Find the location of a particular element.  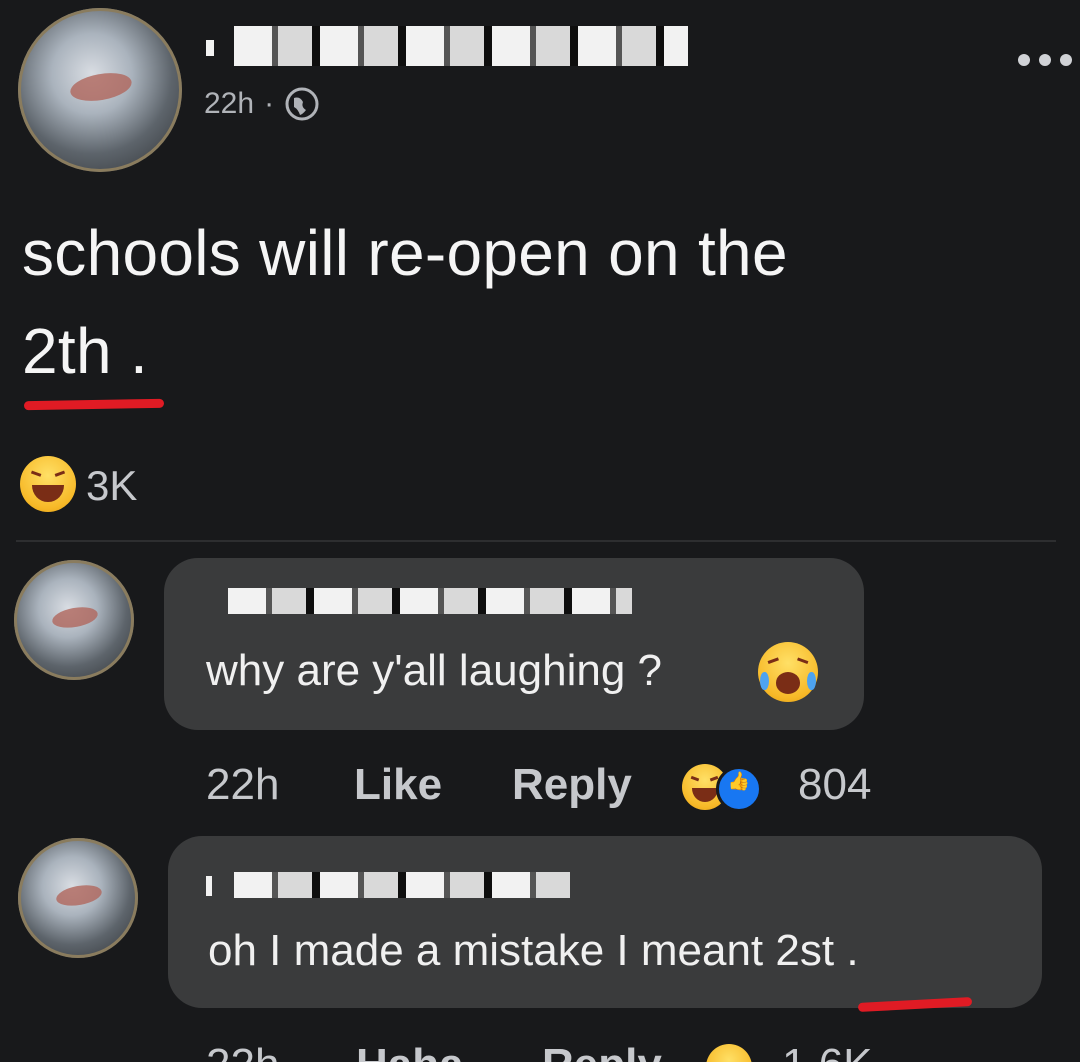

comment-2-text-period: . is located at coordinates (846, 950).